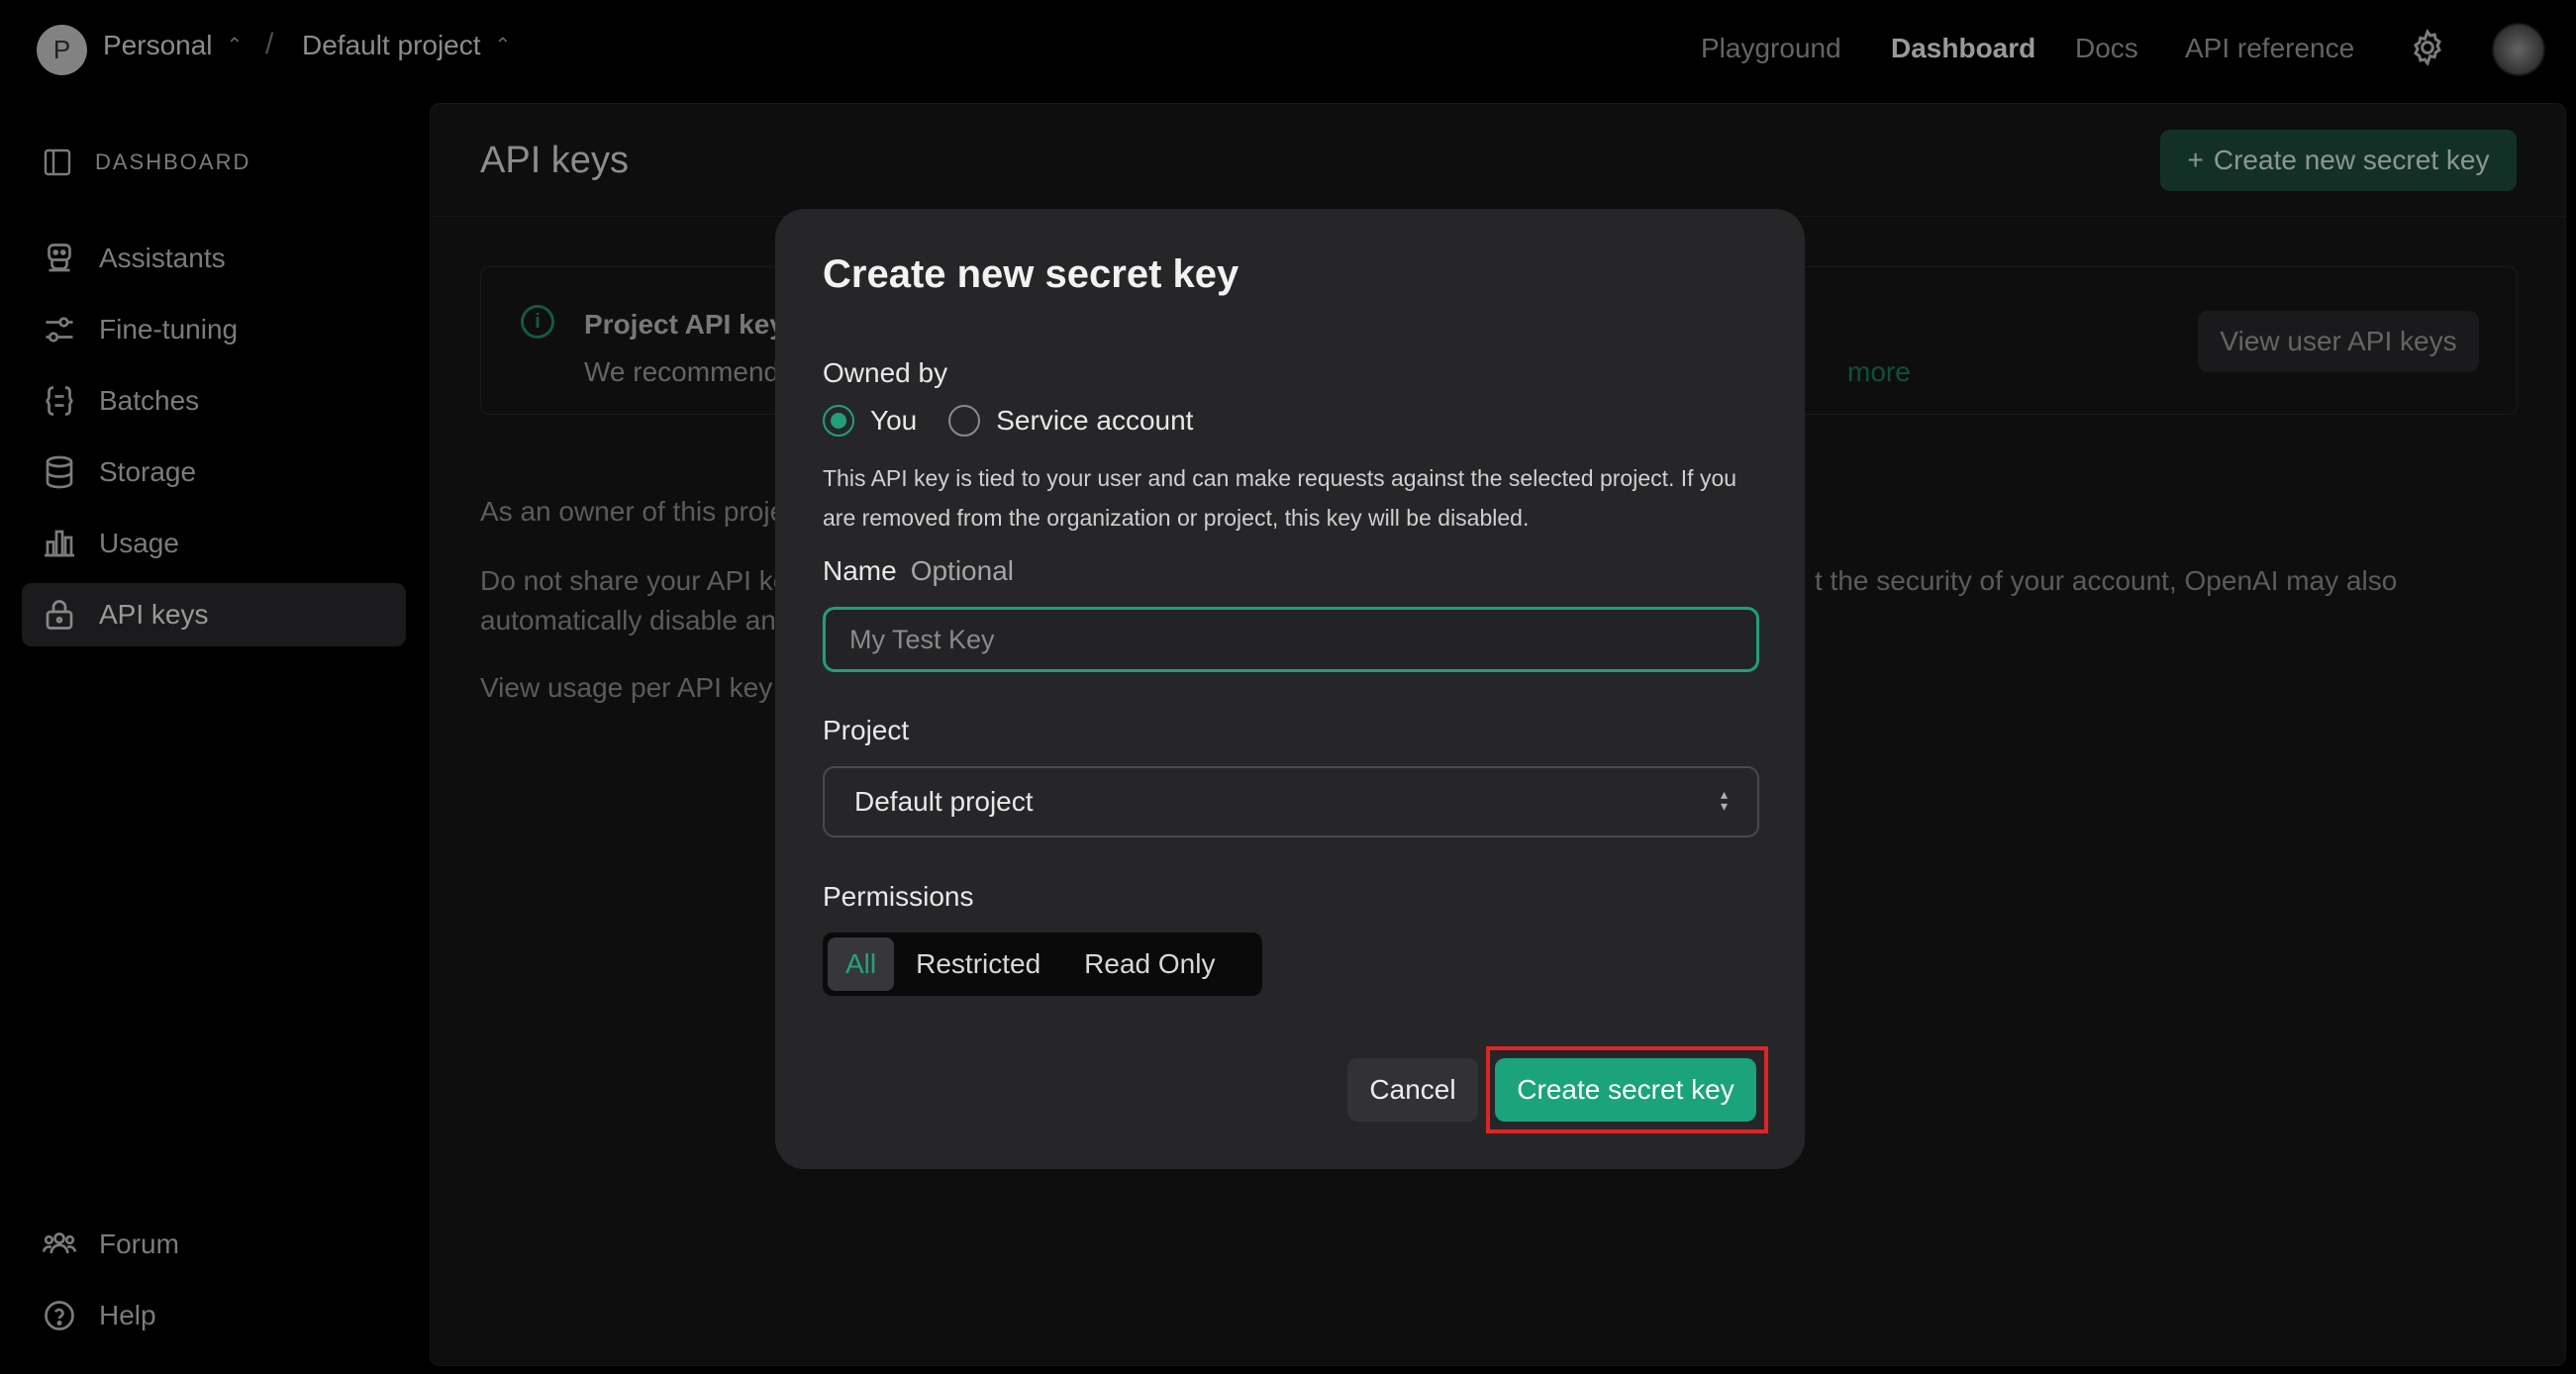  What do you see at coordinates (839, 421) in the screenshot?
I see `radio-you` at bounding box center [839, 421].